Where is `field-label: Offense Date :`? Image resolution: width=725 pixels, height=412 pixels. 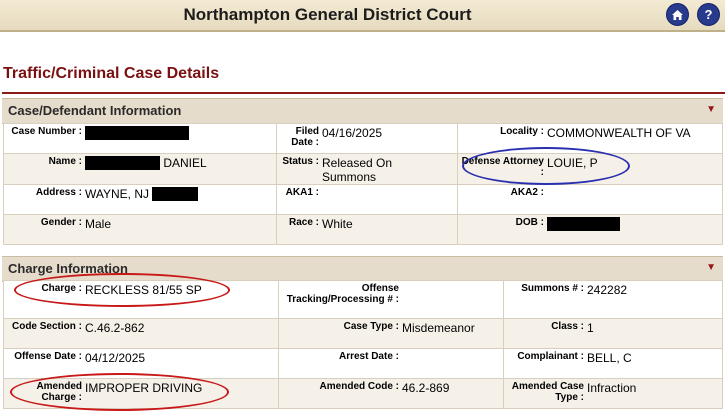
field-label: Offense Date : is located at coordinates (48, 356).